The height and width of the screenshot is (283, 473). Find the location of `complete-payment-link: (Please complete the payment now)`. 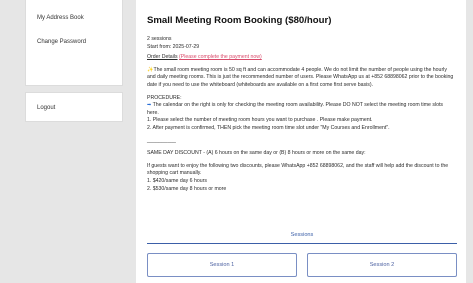

complete-payment-link: (Please complete the payment now) is located at coordinates (220, 57).